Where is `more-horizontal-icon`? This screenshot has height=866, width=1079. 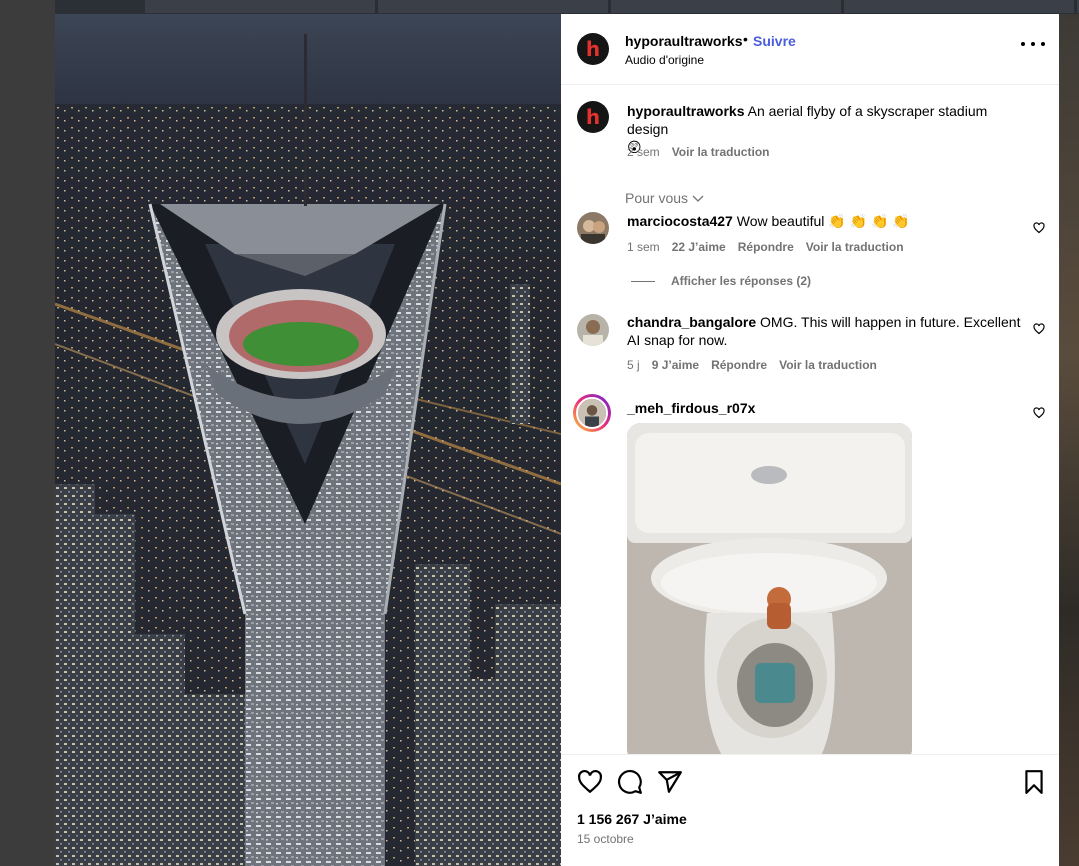
more-horizontal-icon is located at coordinates (1033, 44).